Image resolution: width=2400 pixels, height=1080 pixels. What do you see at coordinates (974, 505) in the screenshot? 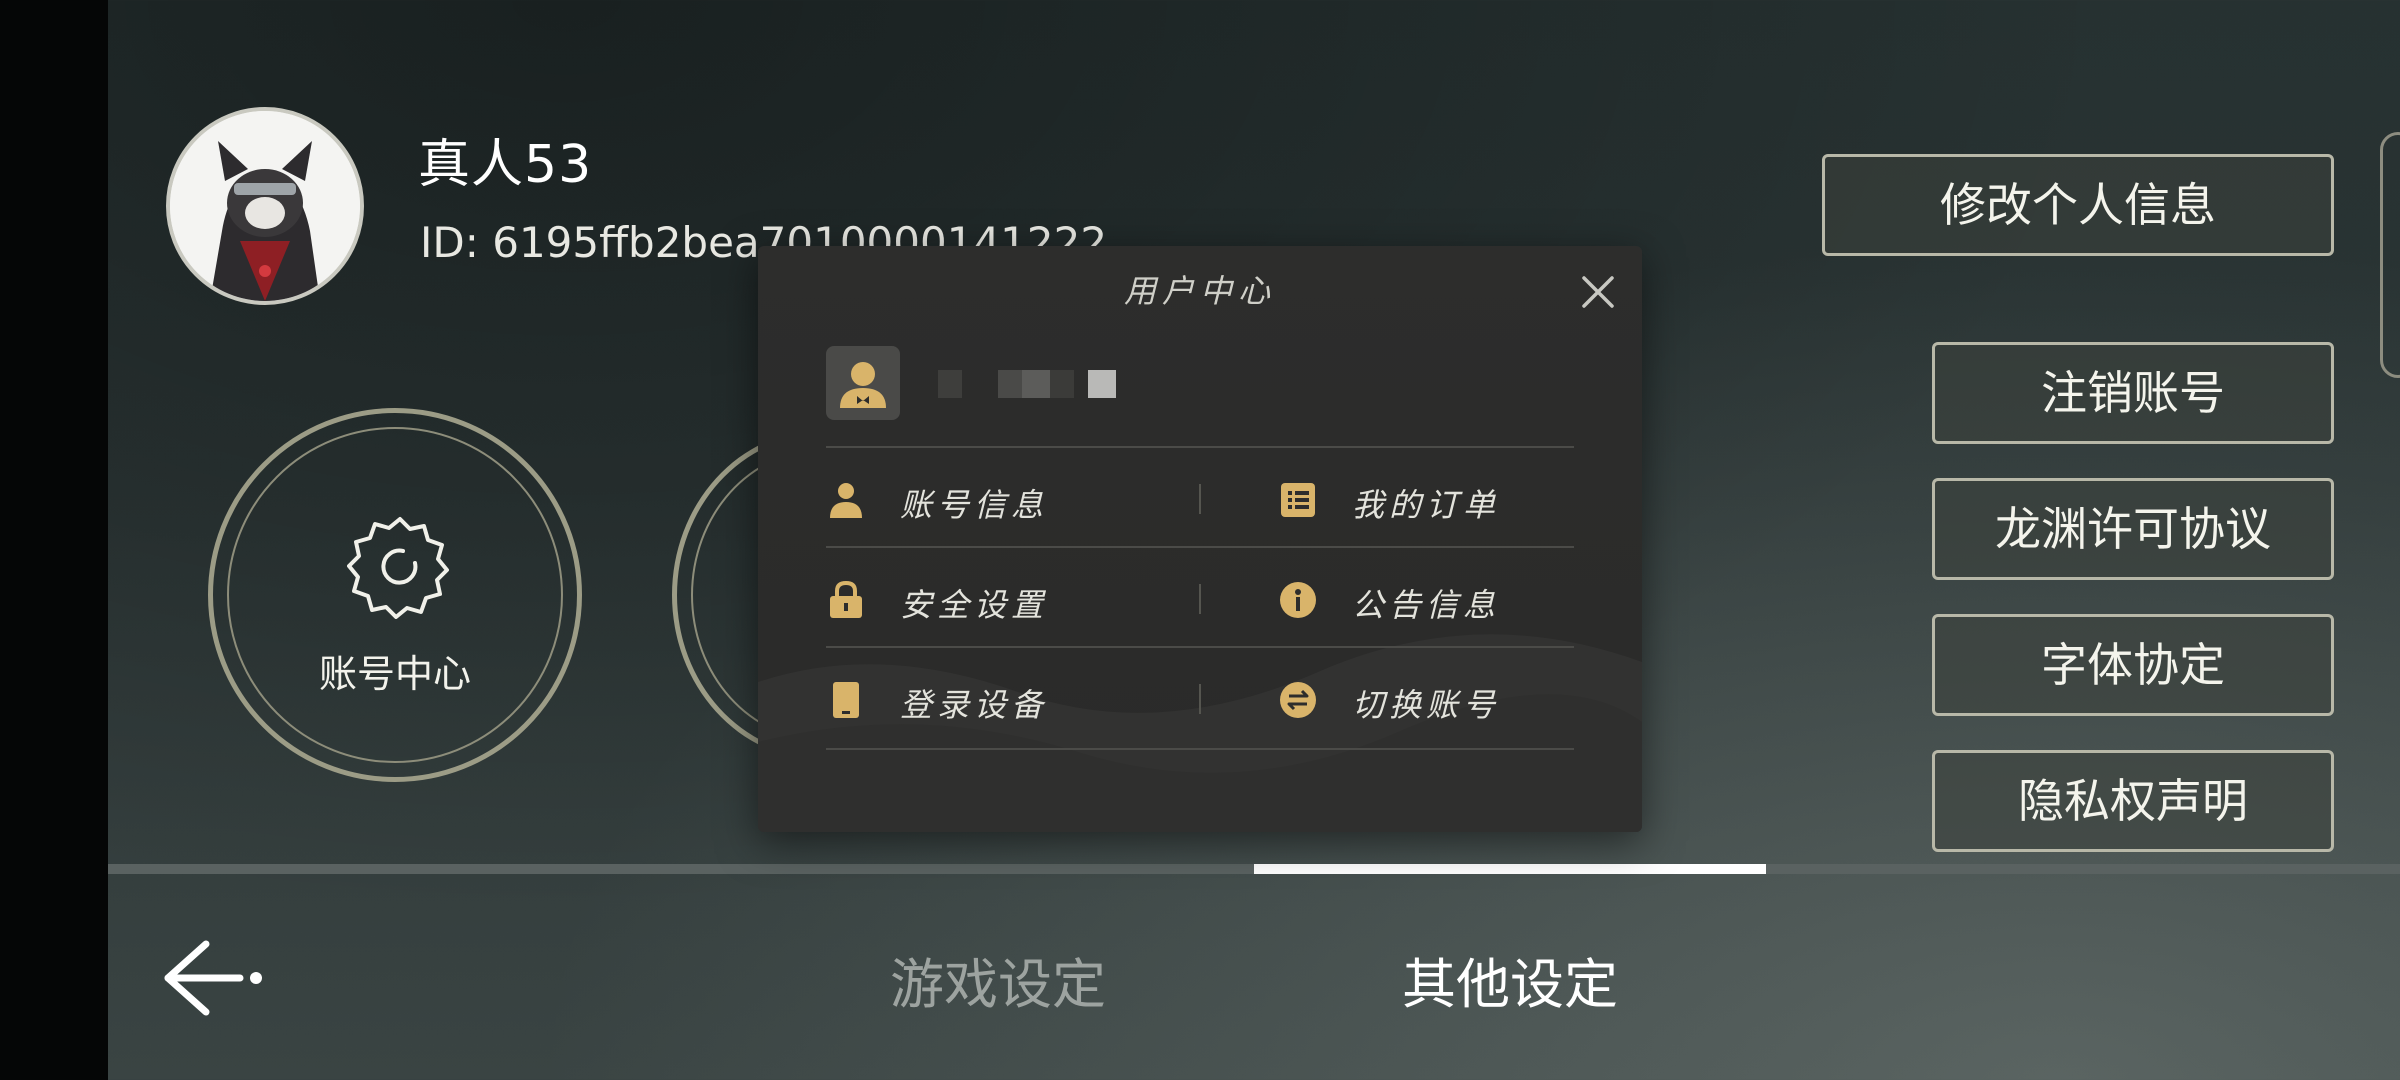
I see `menu-label: 账号信息` at bounding box center [974, 505].